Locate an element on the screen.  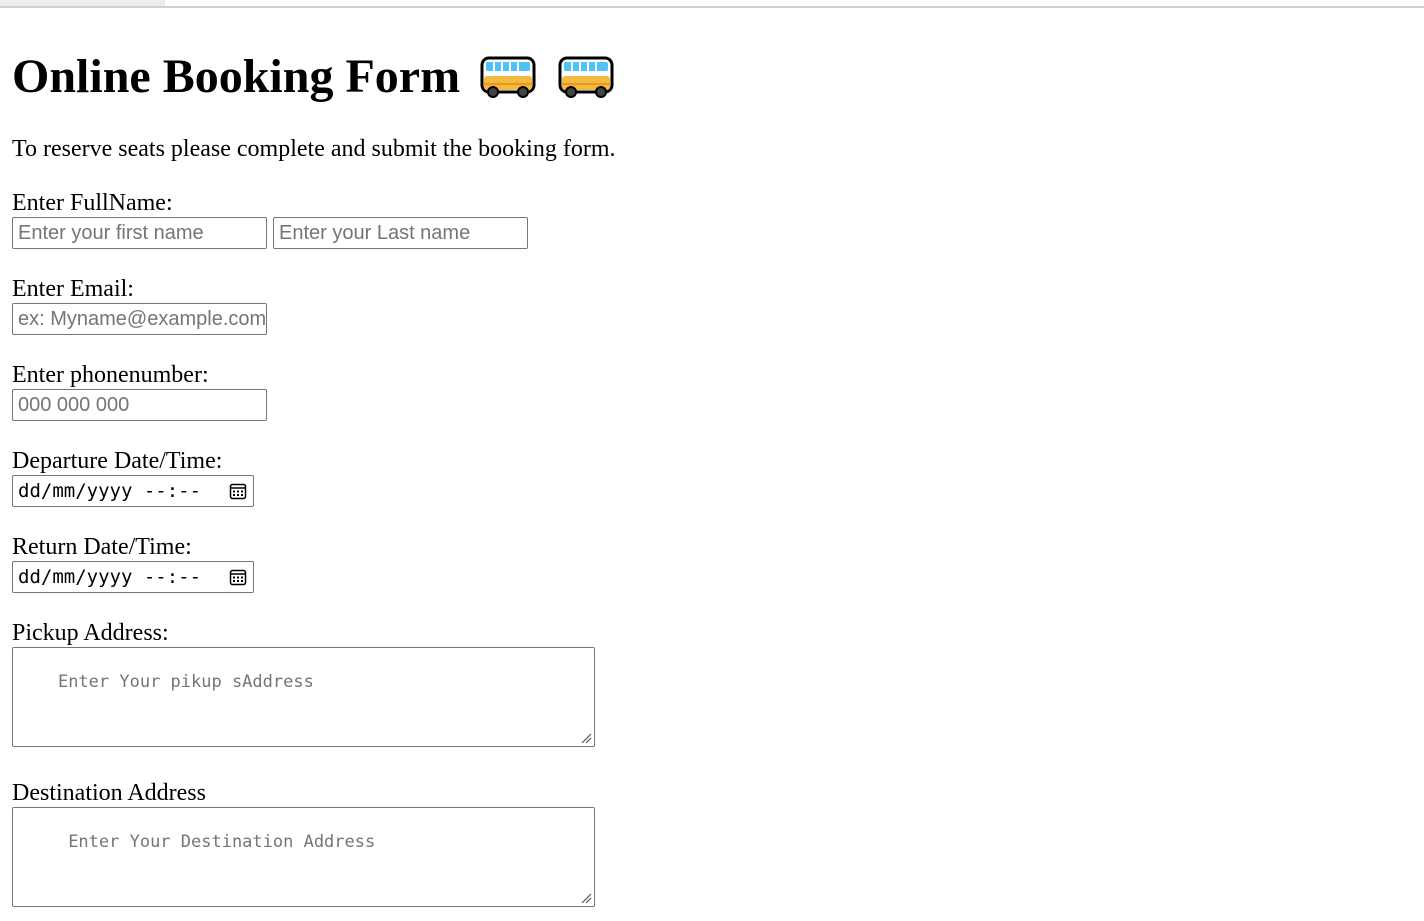
departure-datetime-input: dd/mm/yyyy --:-- is located at coordinates (133, 491).